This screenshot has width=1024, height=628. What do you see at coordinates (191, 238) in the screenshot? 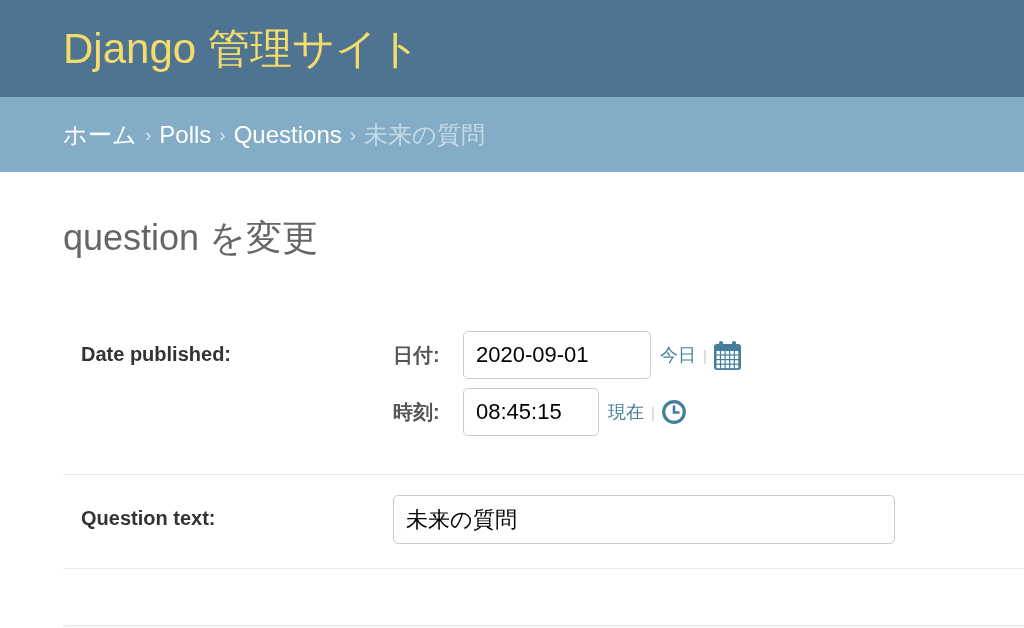
I see `page-title: question を変更` at bounding box center [191, 238].